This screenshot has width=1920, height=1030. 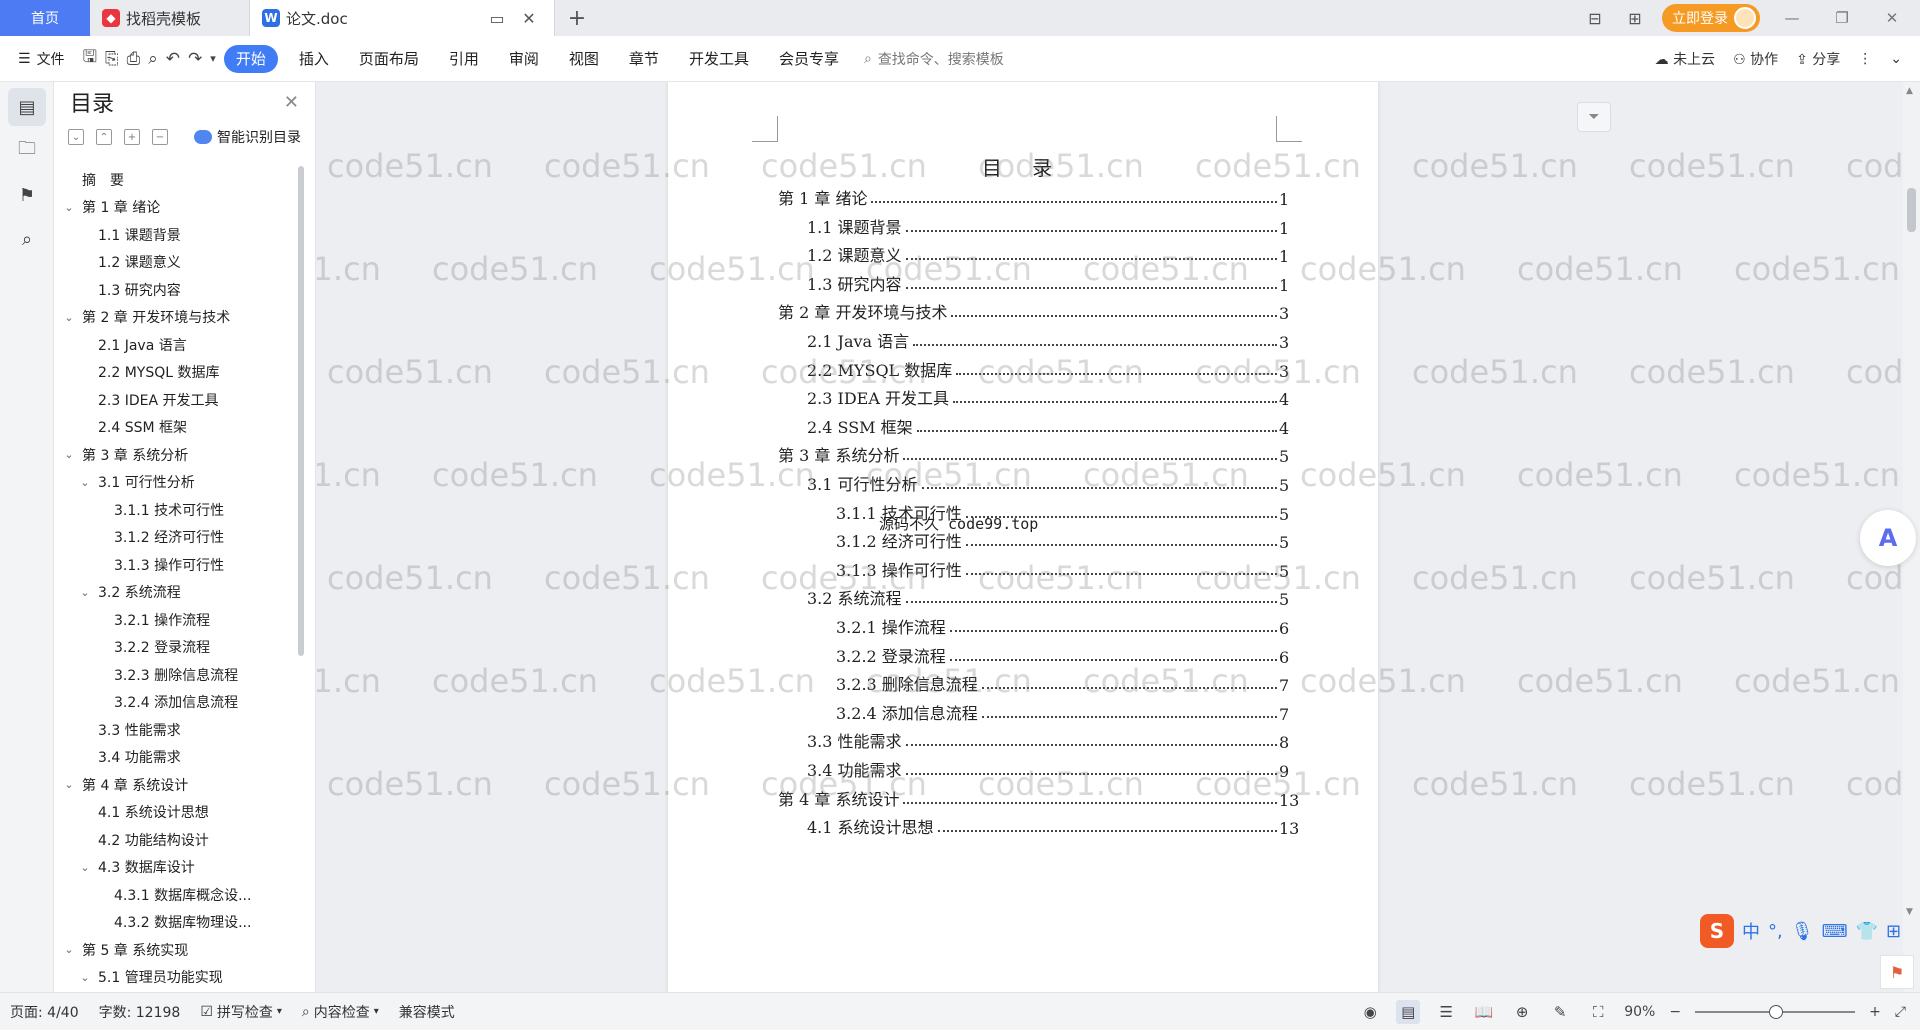 What do you see at coordinates (1639, 1012) in the screenshot?
I see `zoom-level: 90%` at bounding box center [1639, 1012].